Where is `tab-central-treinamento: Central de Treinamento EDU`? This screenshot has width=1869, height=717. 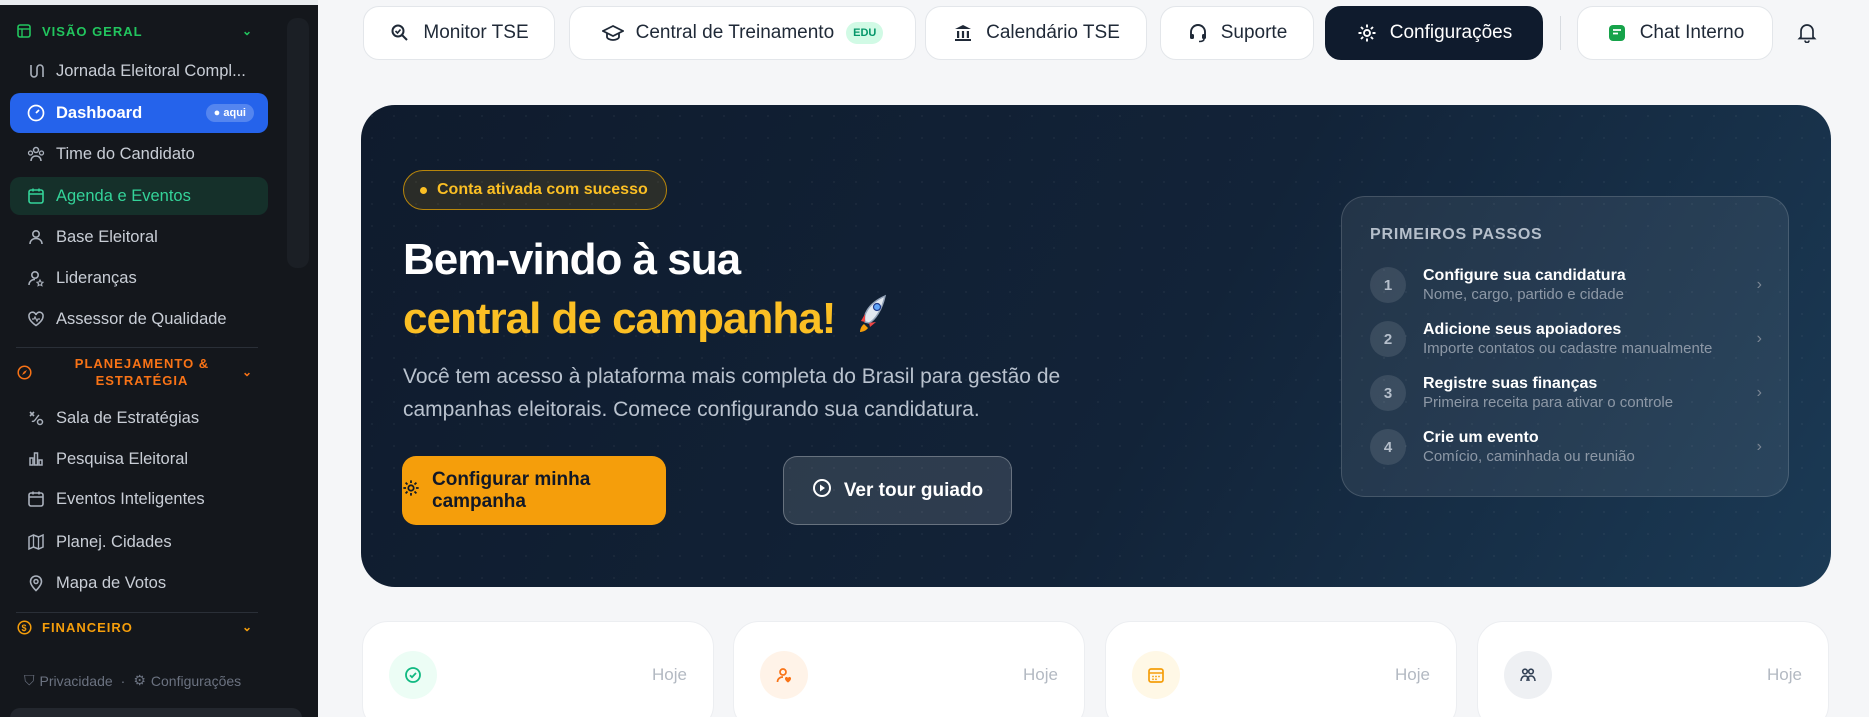 tab-central-treinamento: Central de Treinamento EDU is located at coordinates (742, 33).